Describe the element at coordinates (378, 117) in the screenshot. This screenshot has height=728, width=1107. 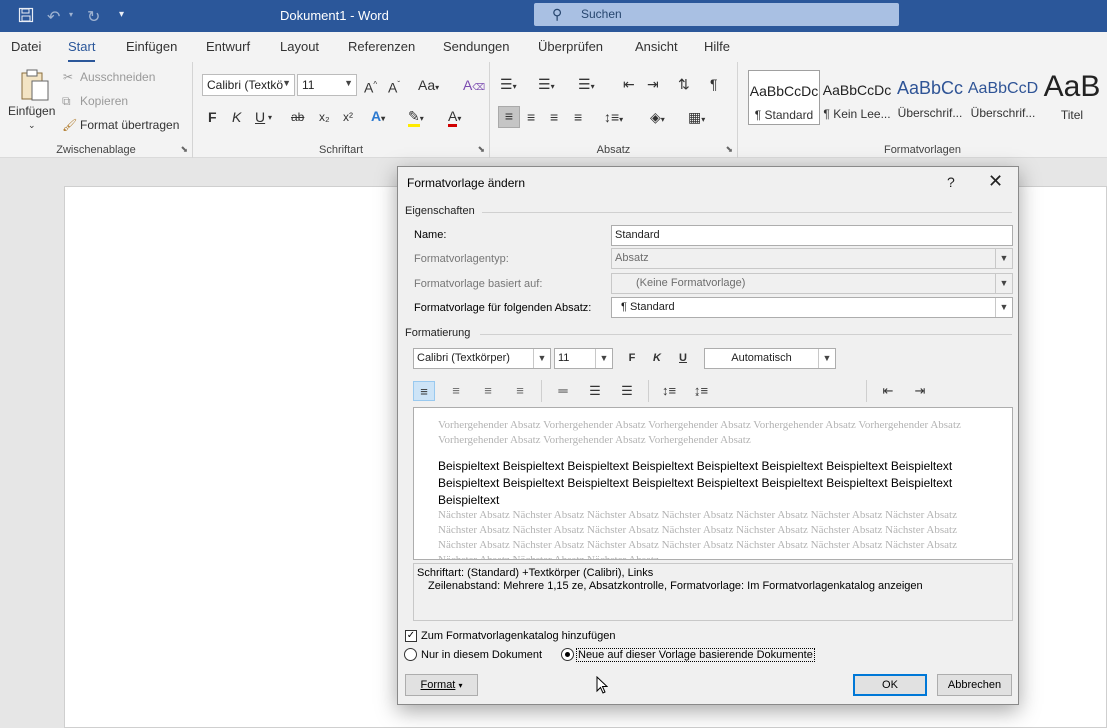
I see `text-effects-icon: A▾` at that location.